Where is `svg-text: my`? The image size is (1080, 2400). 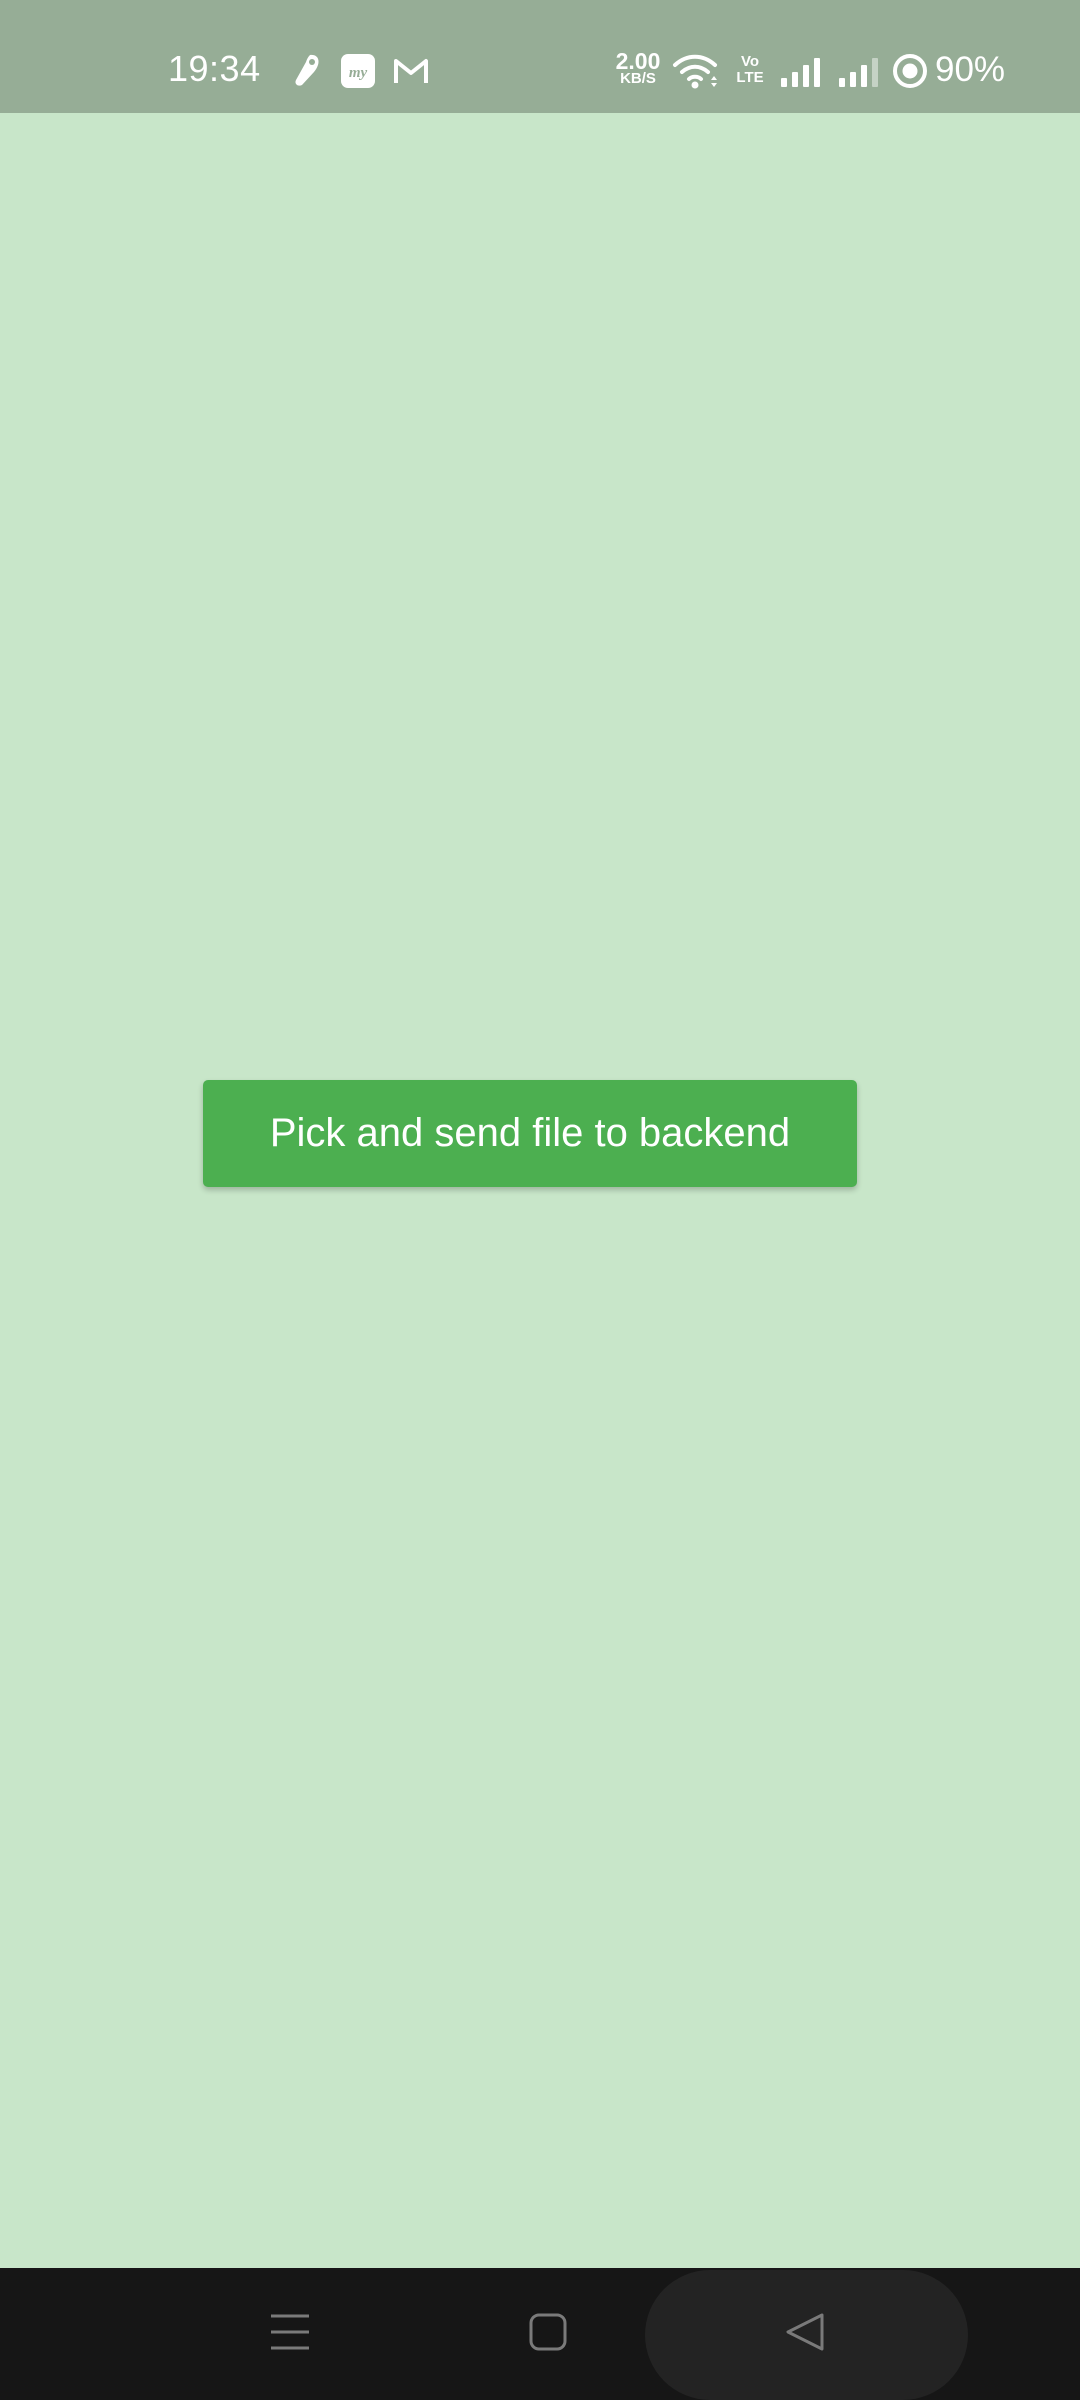 svg-text: my is located at coordinates (358, 73).